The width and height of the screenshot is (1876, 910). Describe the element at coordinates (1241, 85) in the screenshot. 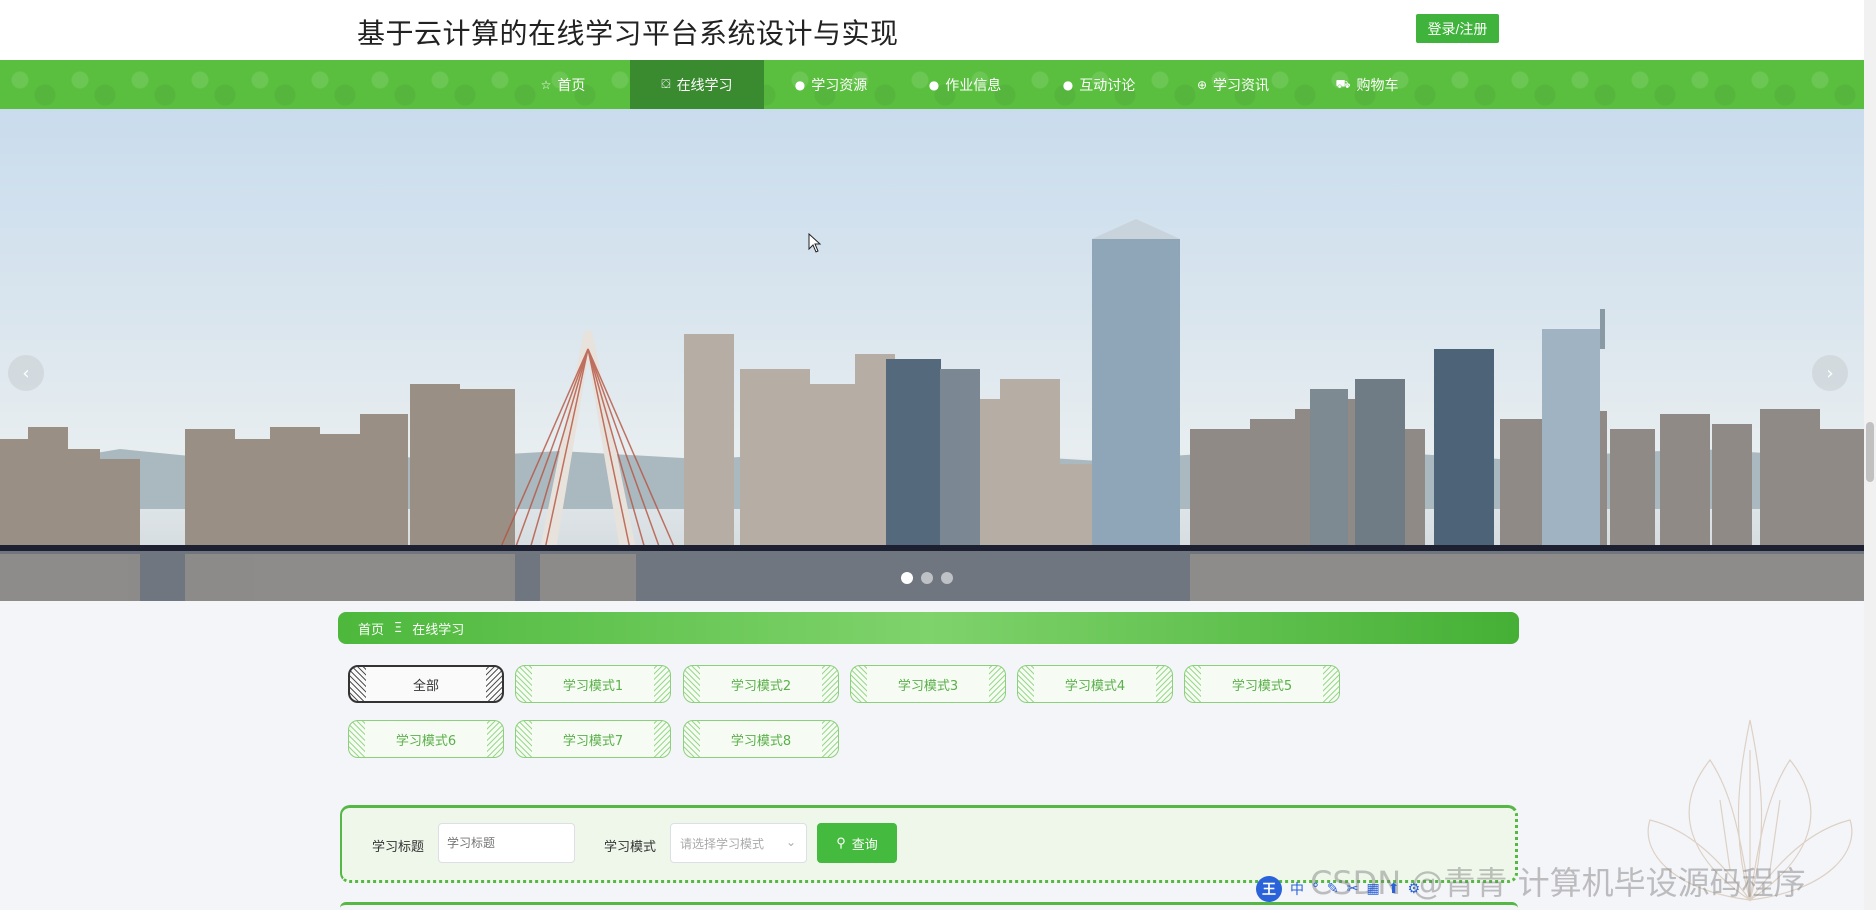

I see `nav-item-label: 学习资讯` at that location.